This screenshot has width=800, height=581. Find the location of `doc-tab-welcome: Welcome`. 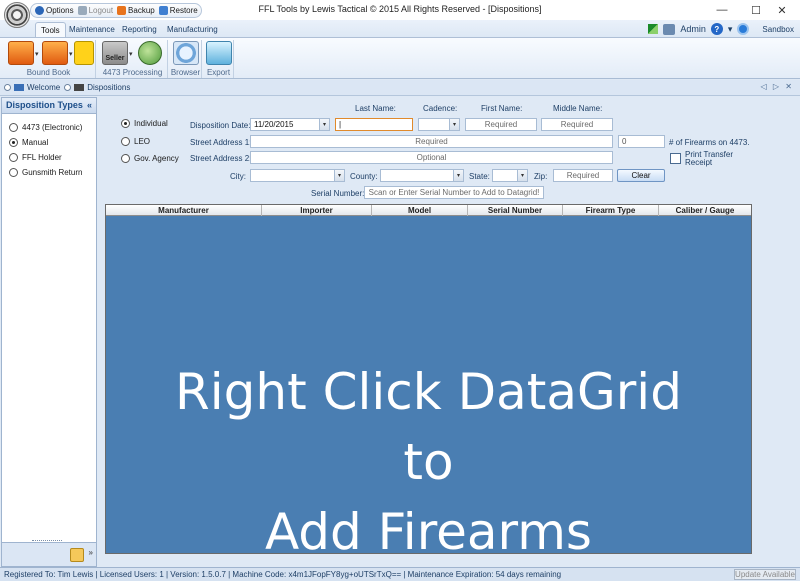

doc-tab-welcome: Welcome is located at coordinates (32, 87).